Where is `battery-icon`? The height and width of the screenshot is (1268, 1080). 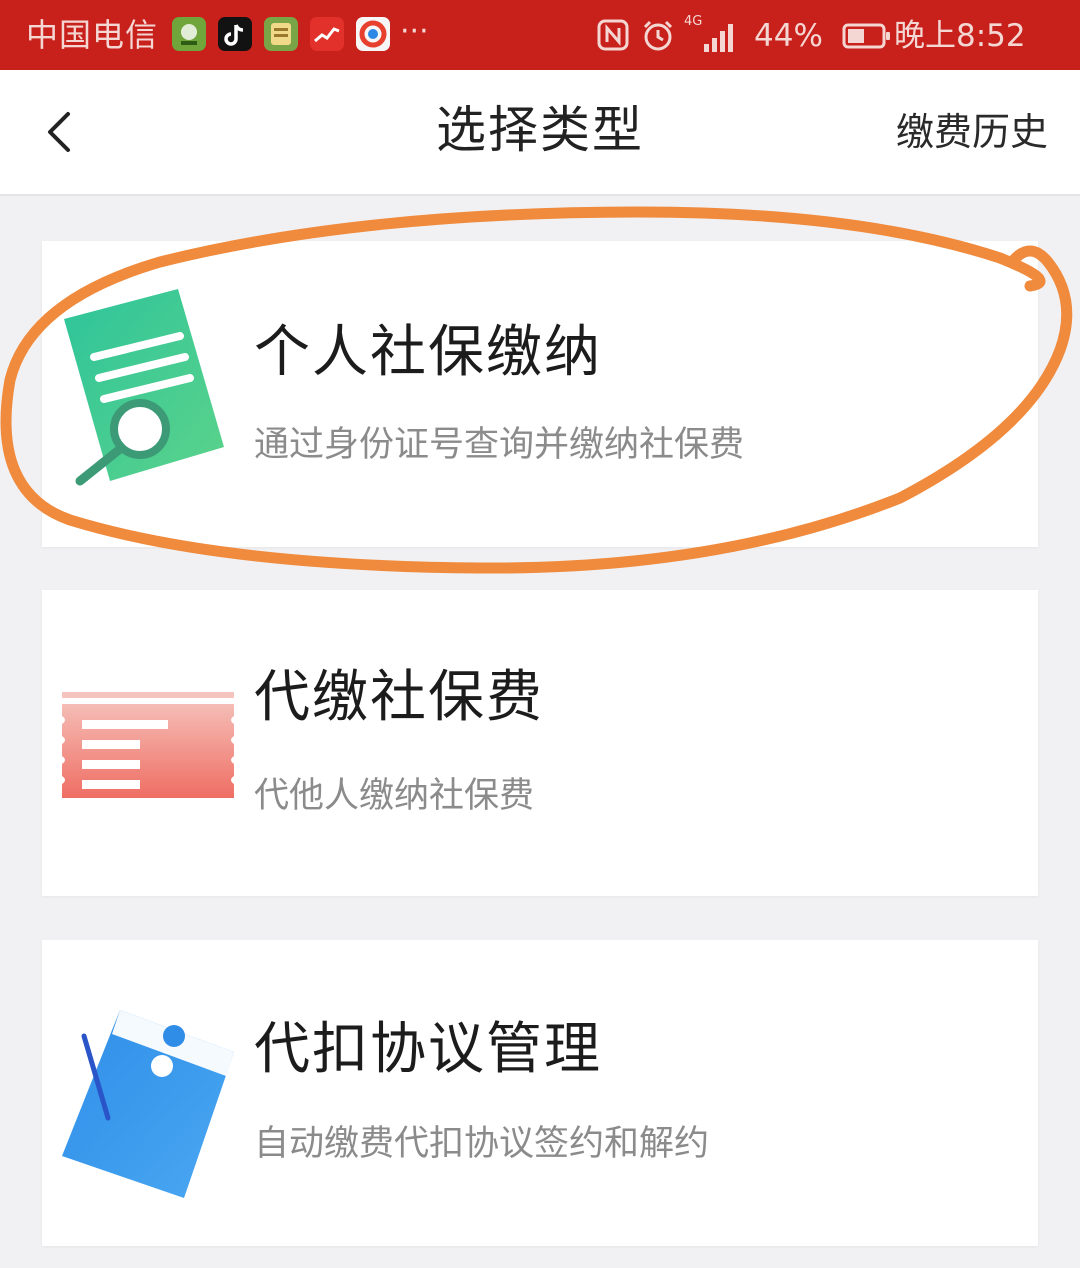
battery-icon is located at coordinates (866, 36).